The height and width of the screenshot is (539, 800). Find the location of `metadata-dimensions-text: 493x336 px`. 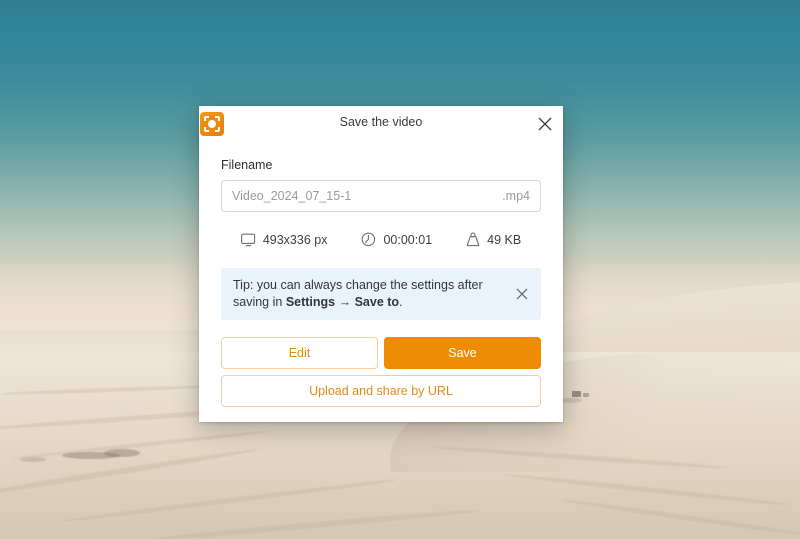

metadata-dimensions-text: 493x336 px is located at coordinates (295, 239).